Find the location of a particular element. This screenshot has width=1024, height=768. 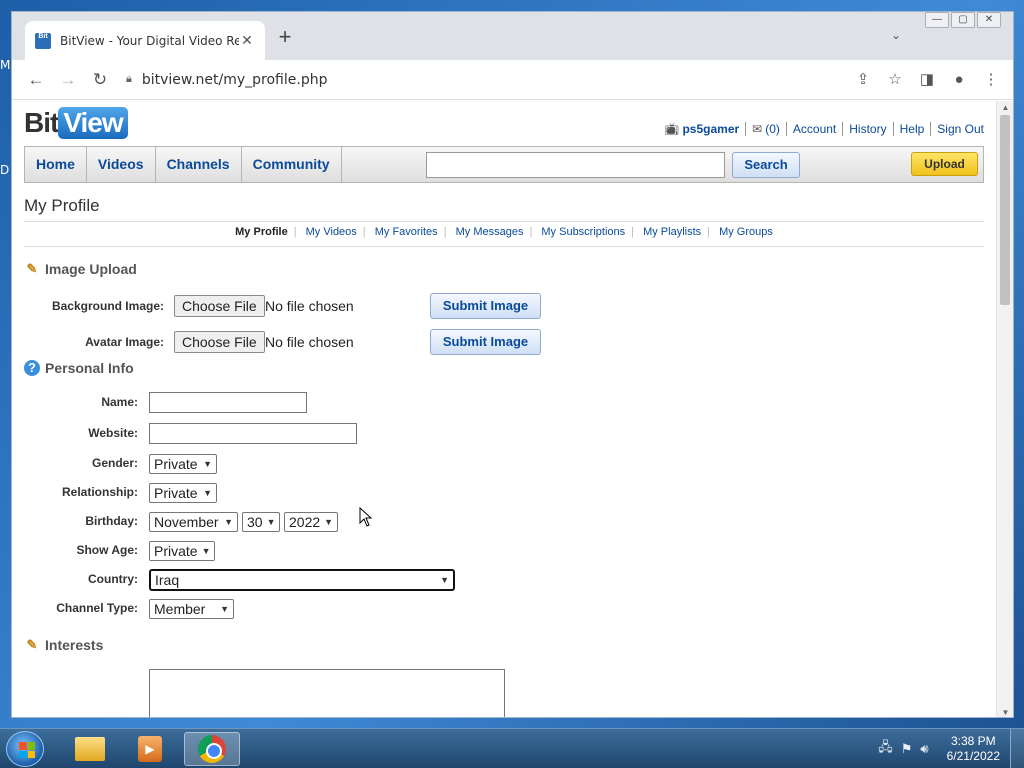

bookmark-star-icon: ☆ is located at coordinates (895, 80).